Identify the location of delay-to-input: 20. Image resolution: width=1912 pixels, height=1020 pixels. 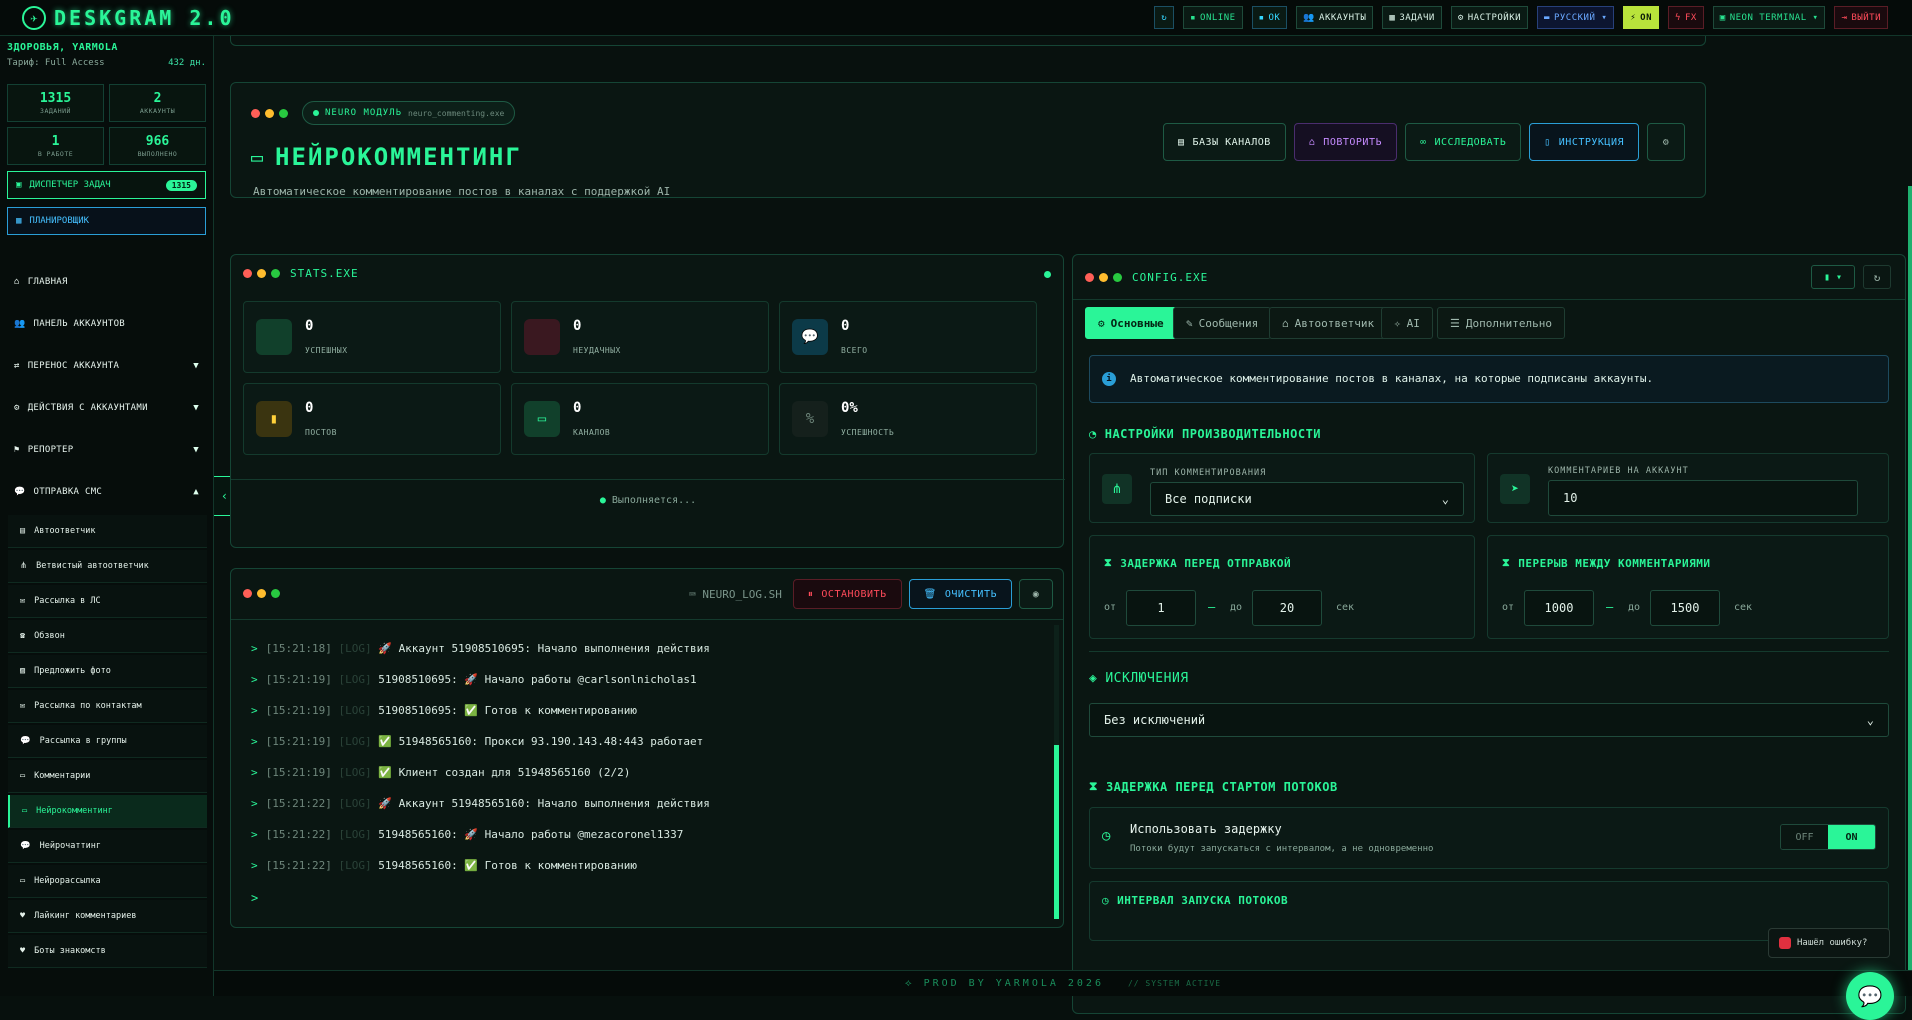
(1287, 608).